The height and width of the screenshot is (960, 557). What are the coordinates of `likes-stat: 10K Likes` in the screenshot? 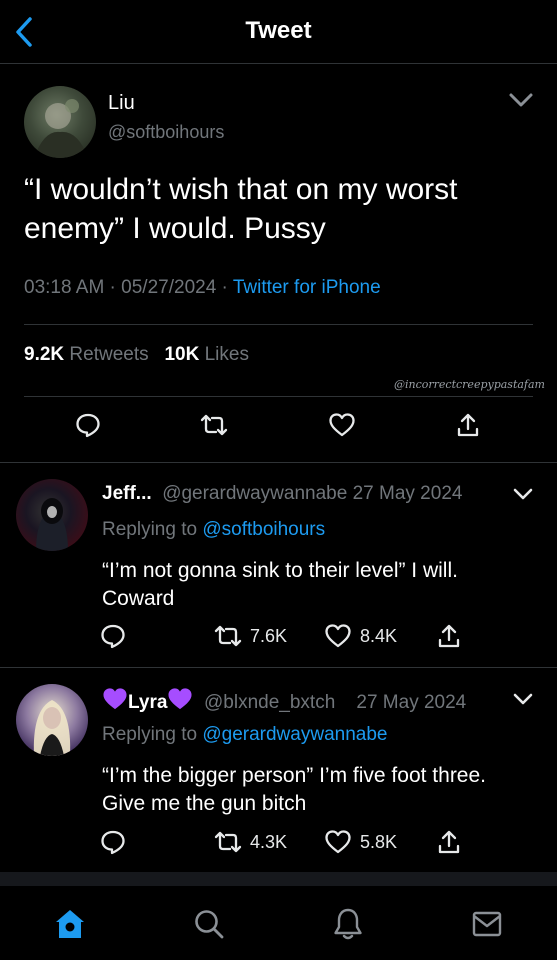 It's located at (206, 354).